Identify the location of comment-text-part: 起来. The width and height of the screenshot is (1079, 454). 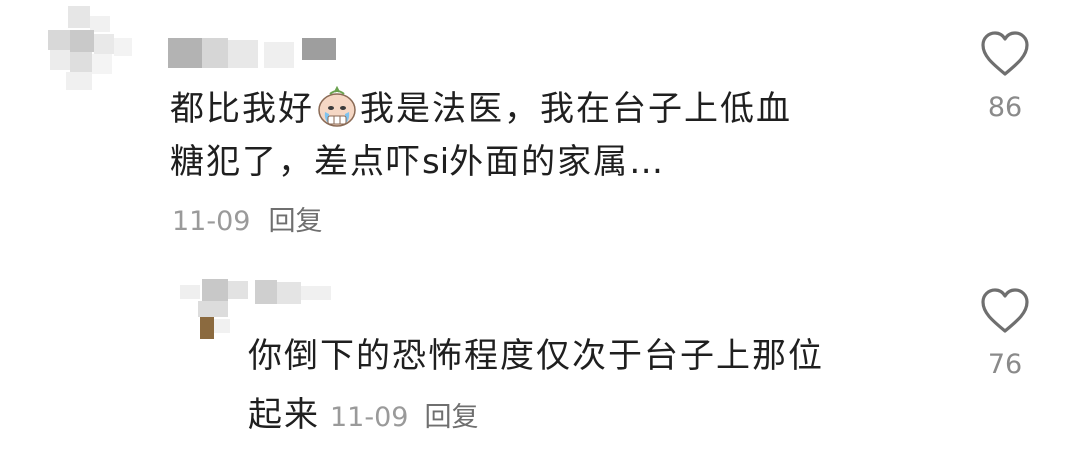
(284, 415).